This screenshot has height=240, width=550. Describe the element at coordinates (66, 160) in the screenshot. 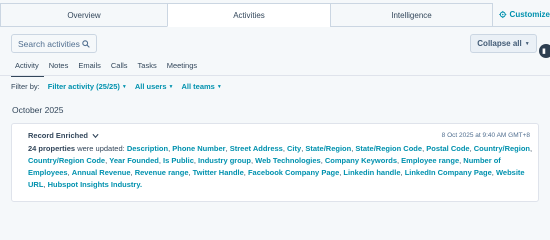

I see `property-link: Country/Region Code` at that location.